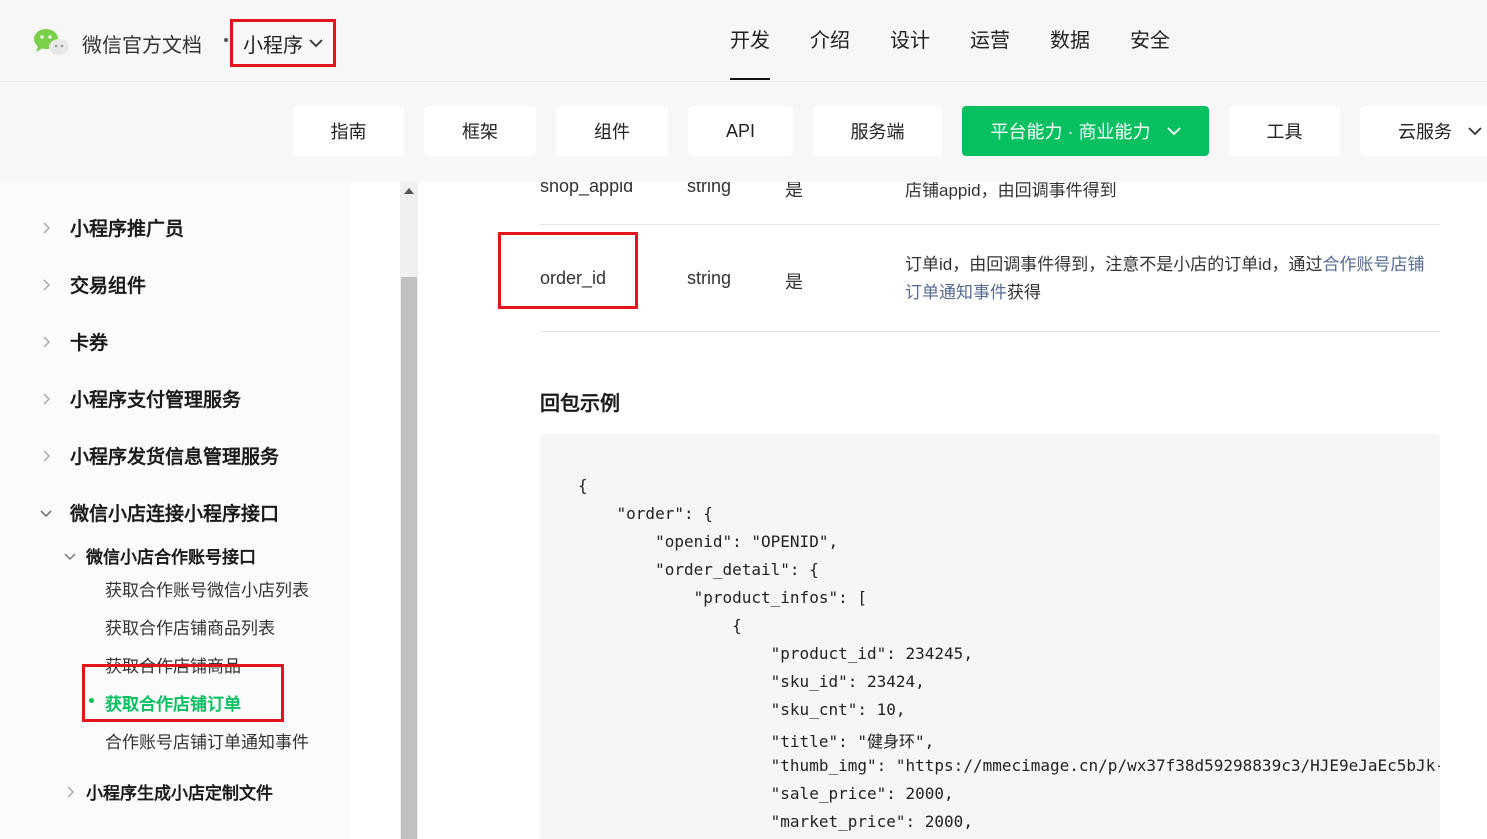  I want to click on tab-api: API, so click(740, 131).